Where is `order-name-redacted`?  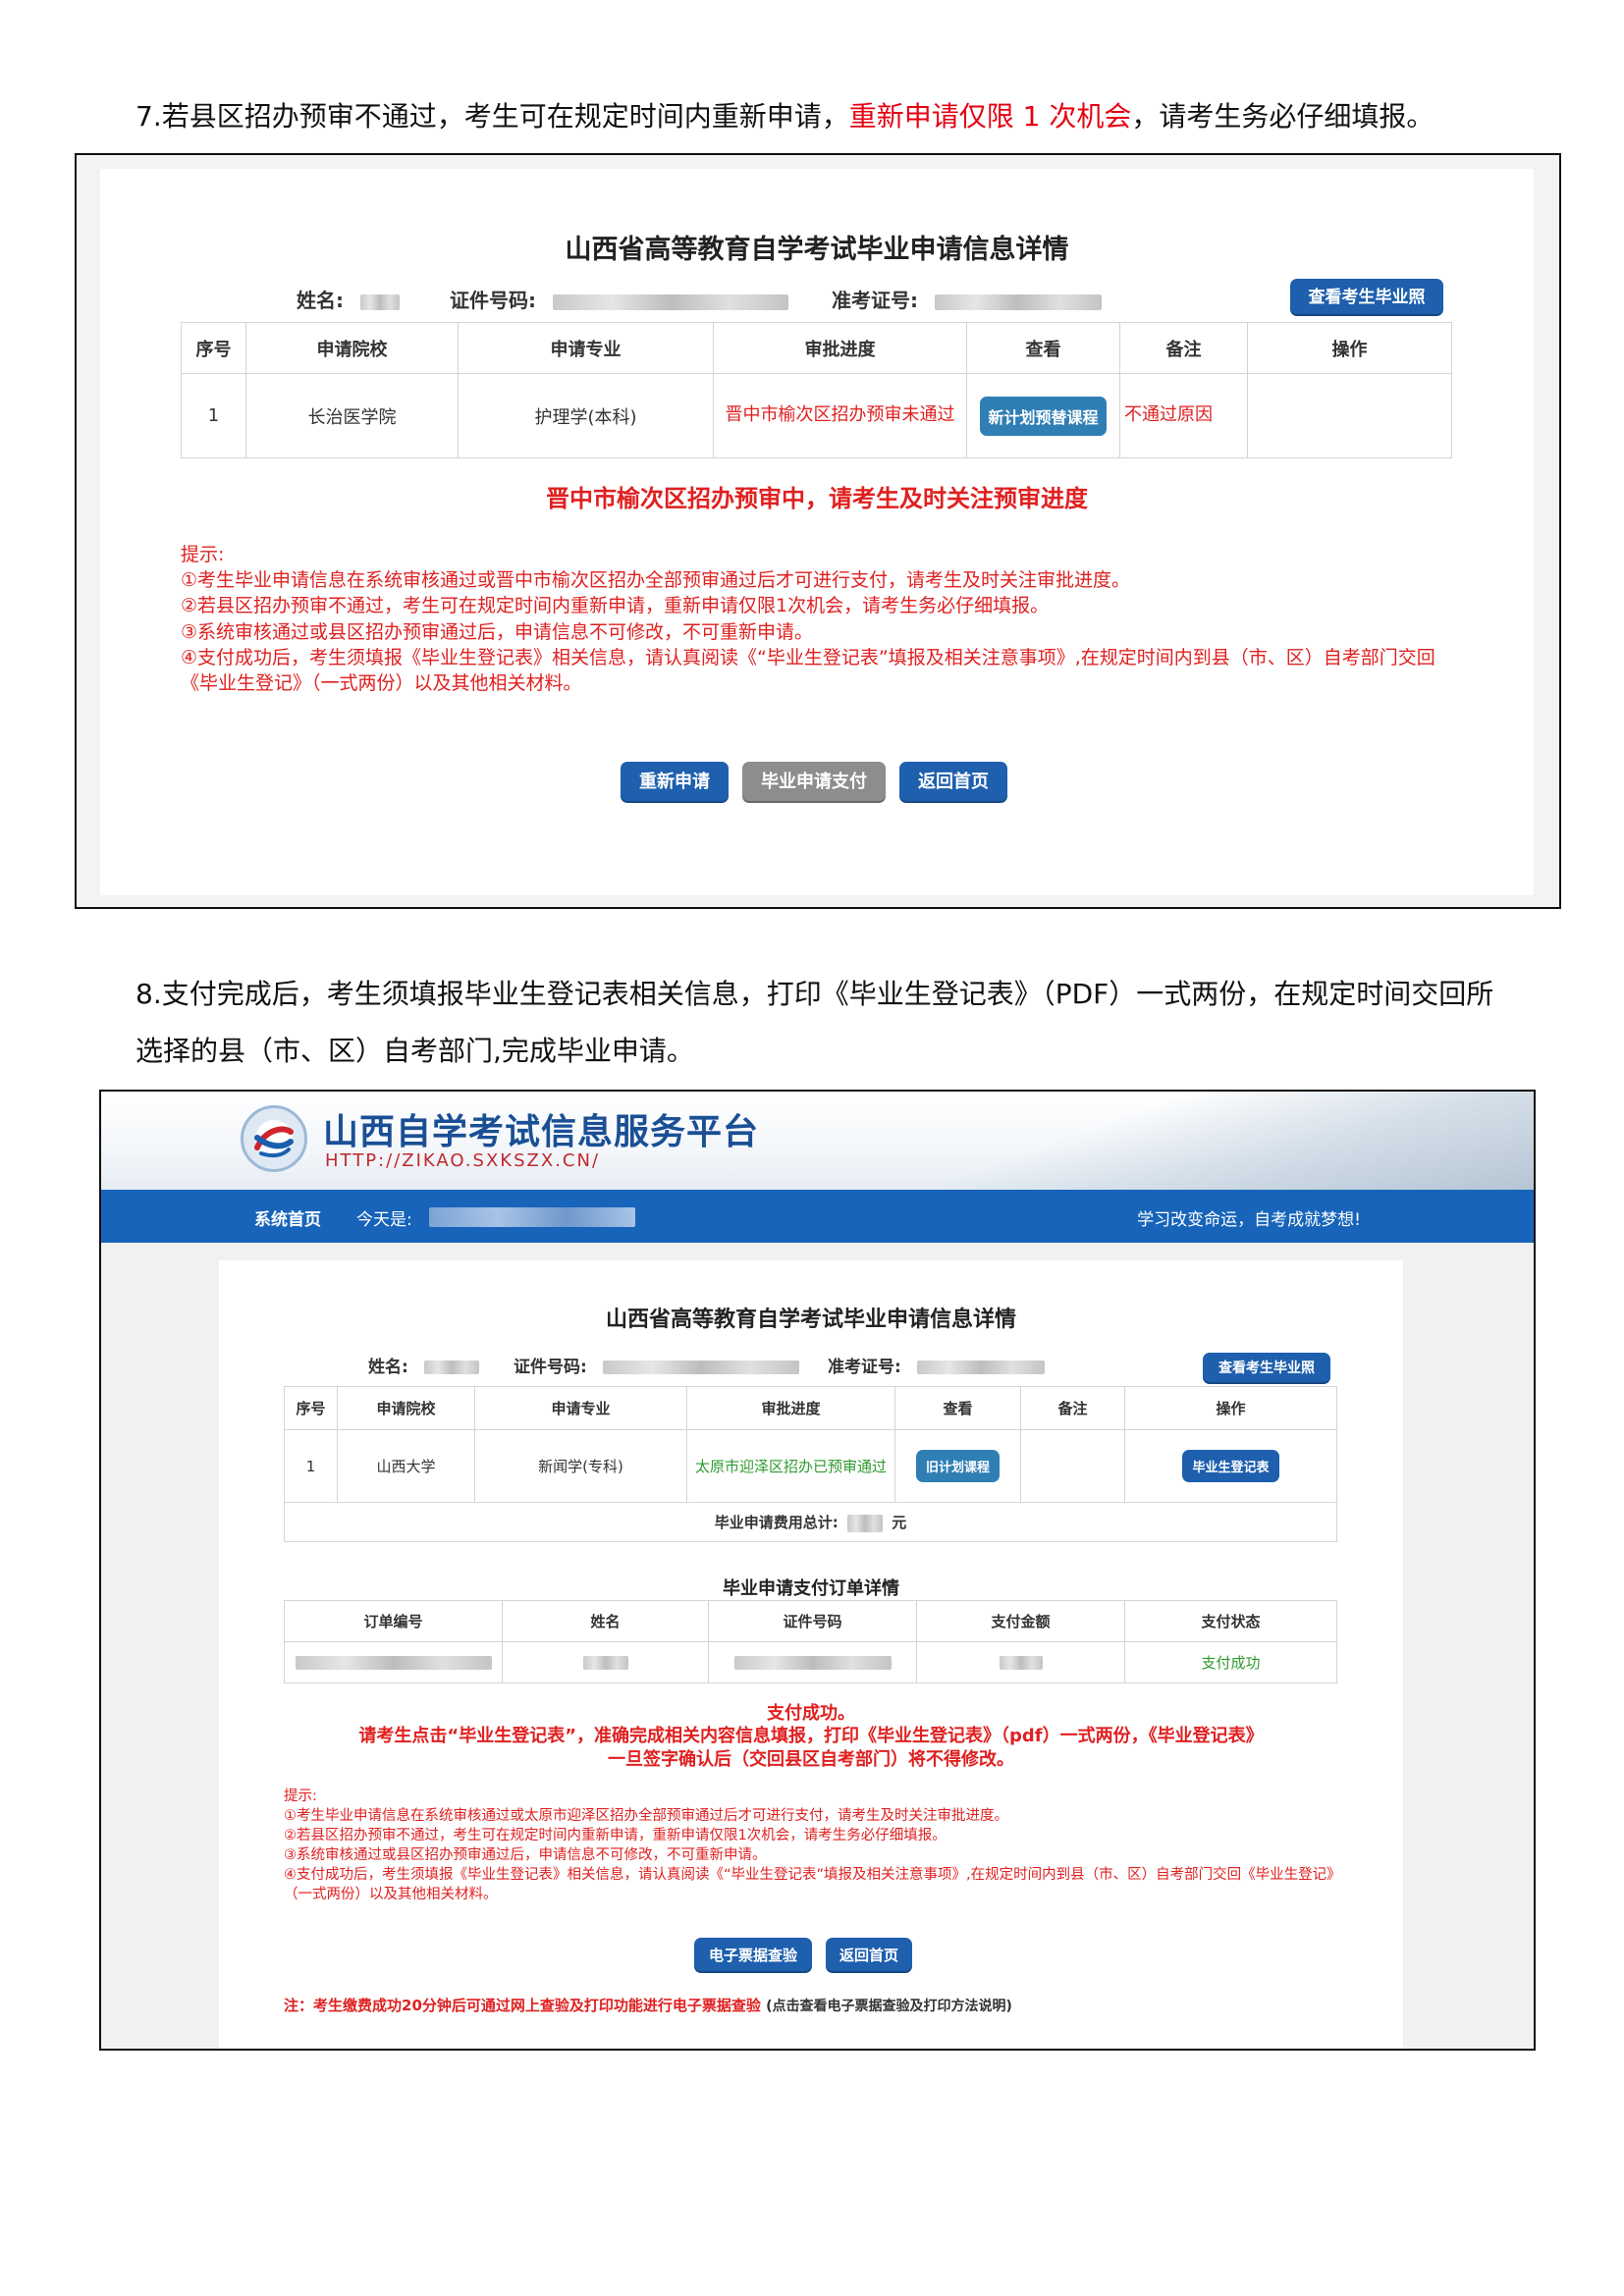 order-name-redacted is located at coordinates (605, 1663).